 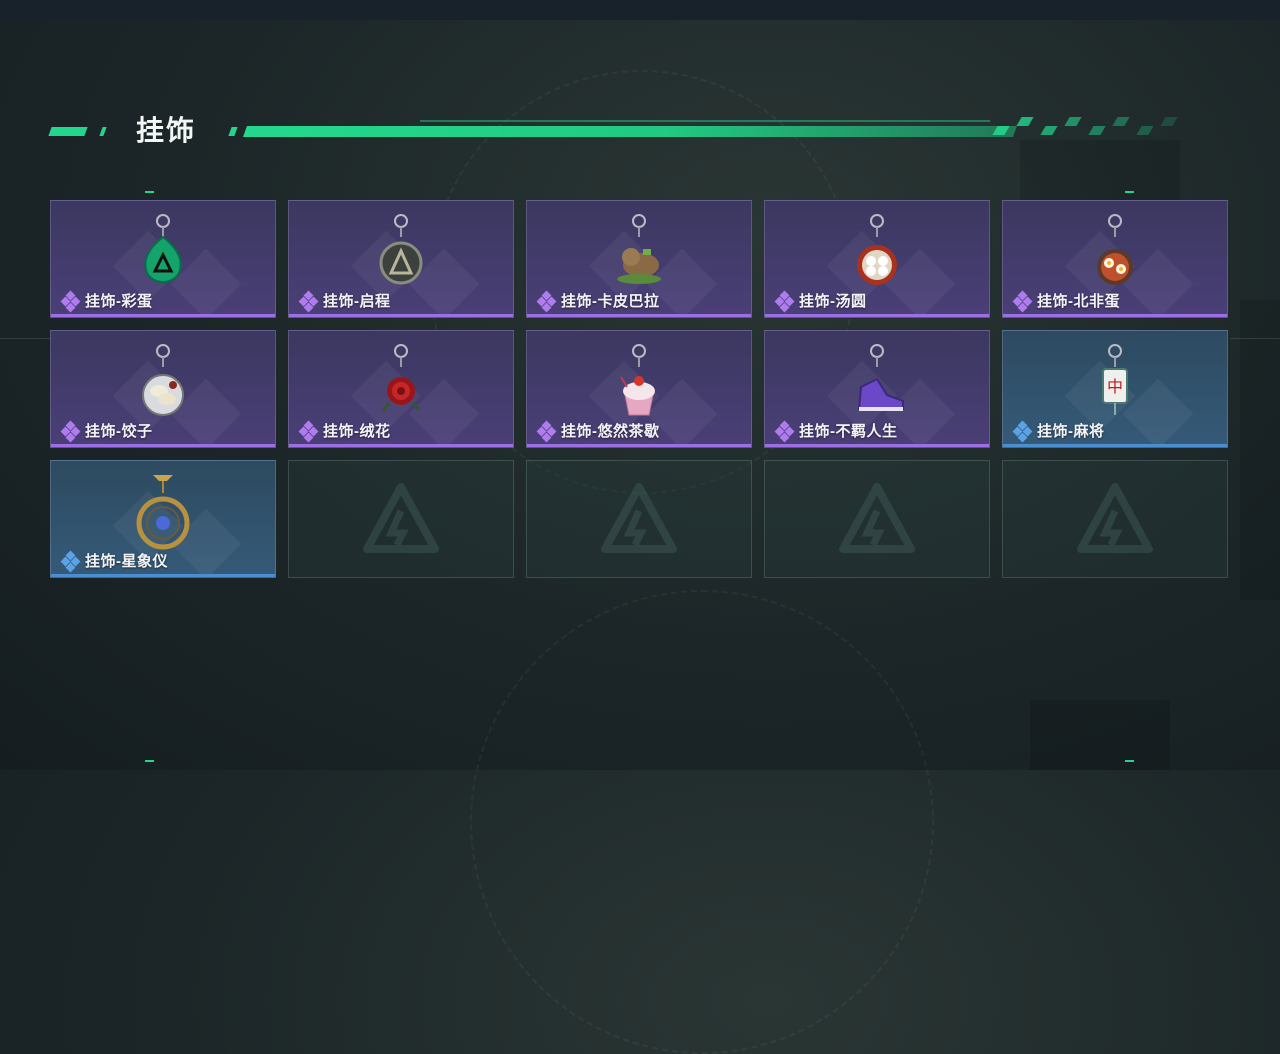 I want to click on header-checker-pattern, so click(x=1098, y=127).